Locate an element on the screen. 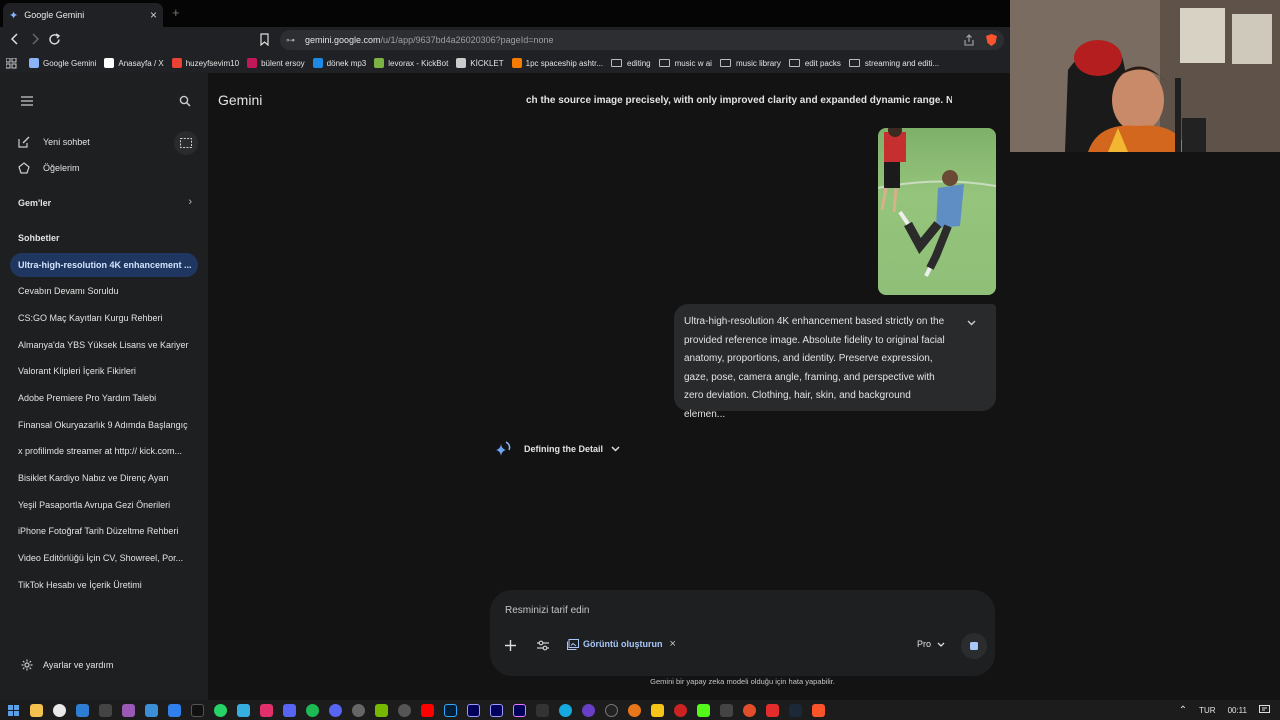  tiktok-icon is located at coordinates (197, 710).